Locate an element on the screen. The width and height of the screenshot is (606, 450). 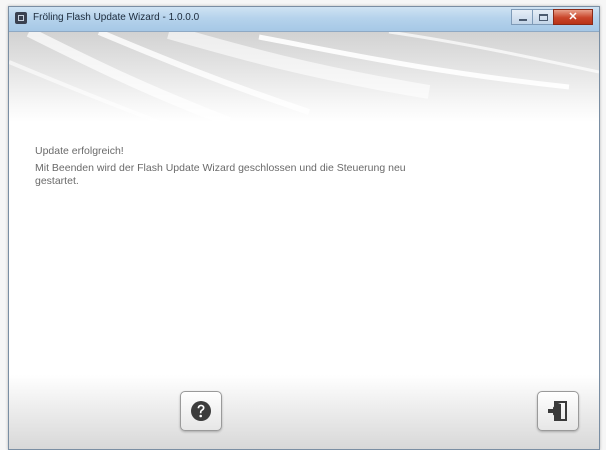
maximize-button is located at coordinates (543, 17).